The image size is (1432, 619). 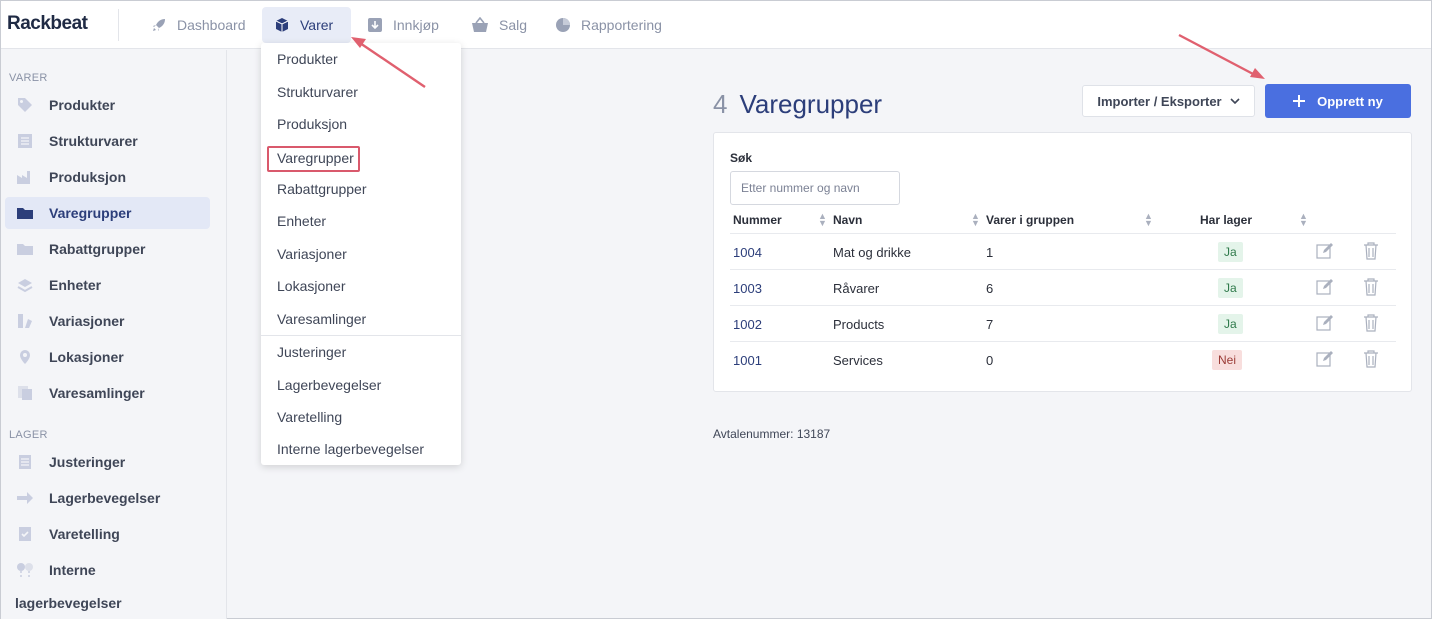 I want to click on create-new-label: Opprett ny, so click(x=1350, y=101).